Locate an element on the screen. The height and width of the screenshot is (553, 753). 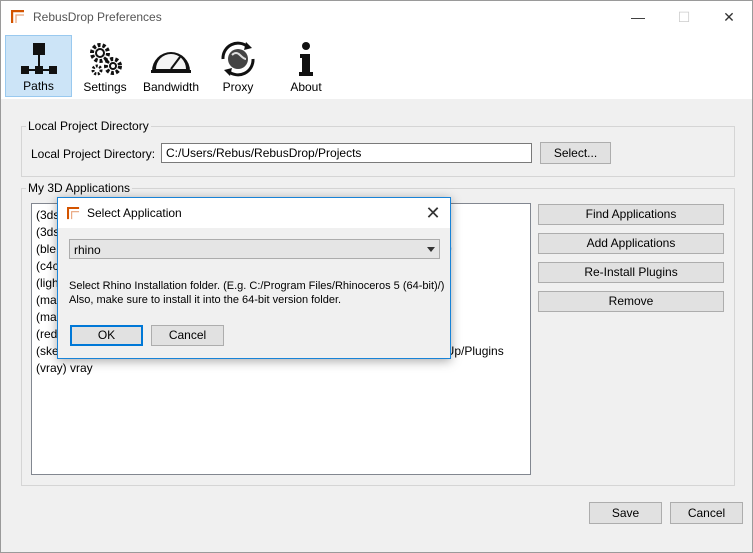
list-item: (ligh is located at coordinates (47, 283).